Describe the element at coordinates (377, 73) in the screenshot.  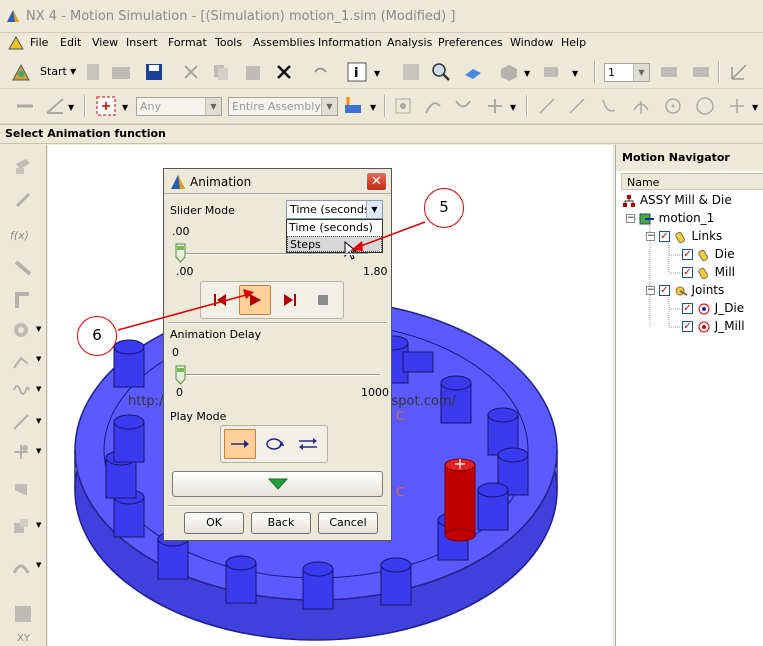
I see `information-dropdown-icon: ▼` at that location.